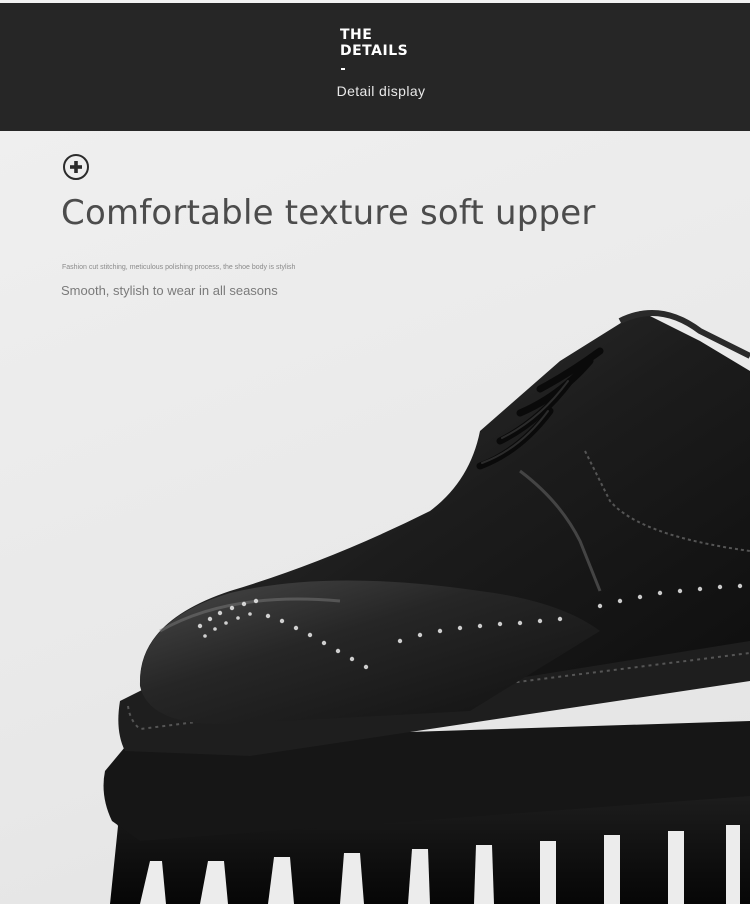 The width and height of the screenshot is (750, 904). What do you see at coordinates (343, 69) in the screenshot?
I see `header-divider` at bounding box center [343, 69].